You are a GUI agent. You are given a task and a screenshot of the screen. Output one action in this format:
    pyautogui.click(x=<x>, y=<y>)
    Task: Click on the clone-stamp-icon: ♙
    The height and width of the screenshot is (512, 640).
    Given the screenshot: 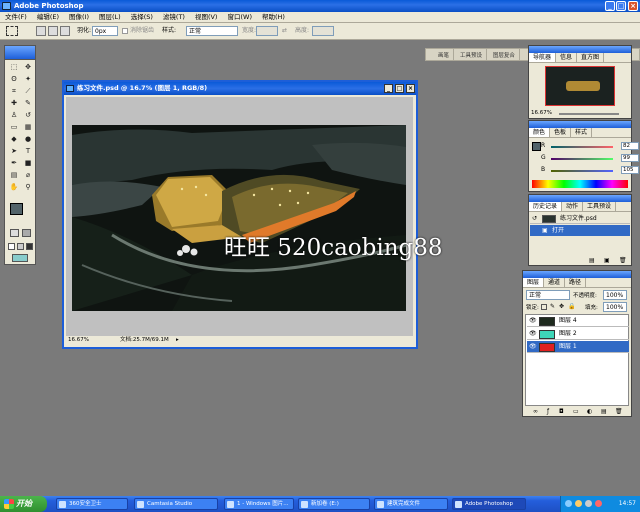 What is the action you would take?
    pyautogui.click(x=14, y=115)
    